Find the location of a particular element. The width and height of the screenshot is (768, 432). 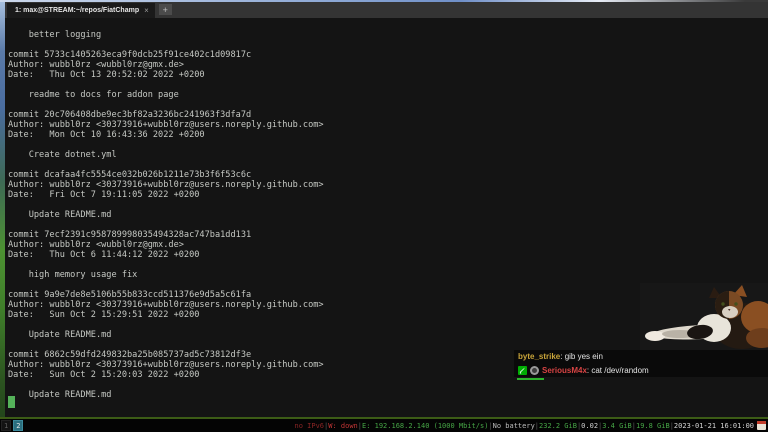

cat-image is located at coordinates (706, 317).